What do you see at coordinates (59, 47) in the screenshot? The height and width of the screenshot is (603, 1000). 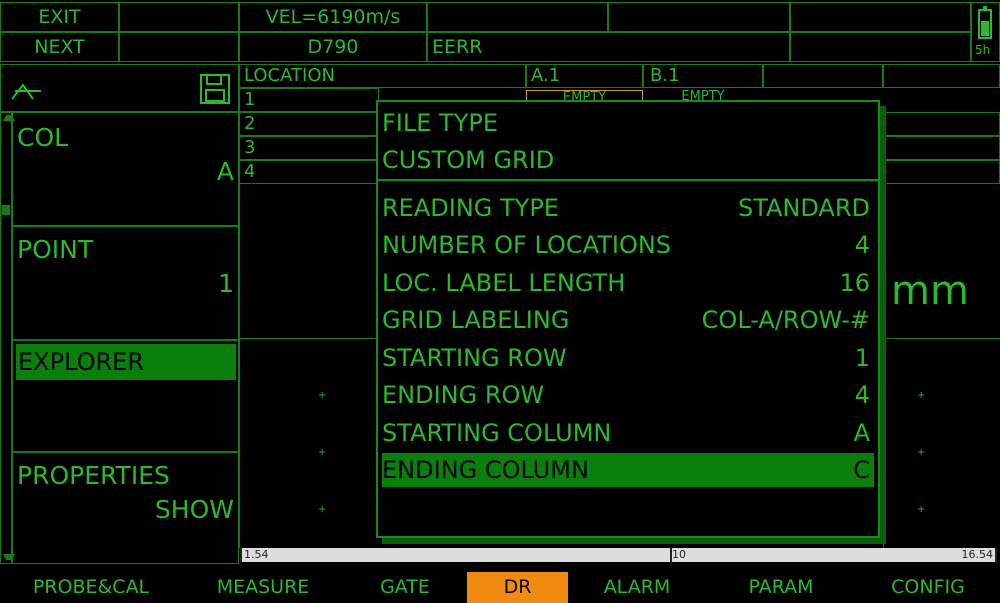 I see `next-button: NEXT` at bounding box center [59, 47].